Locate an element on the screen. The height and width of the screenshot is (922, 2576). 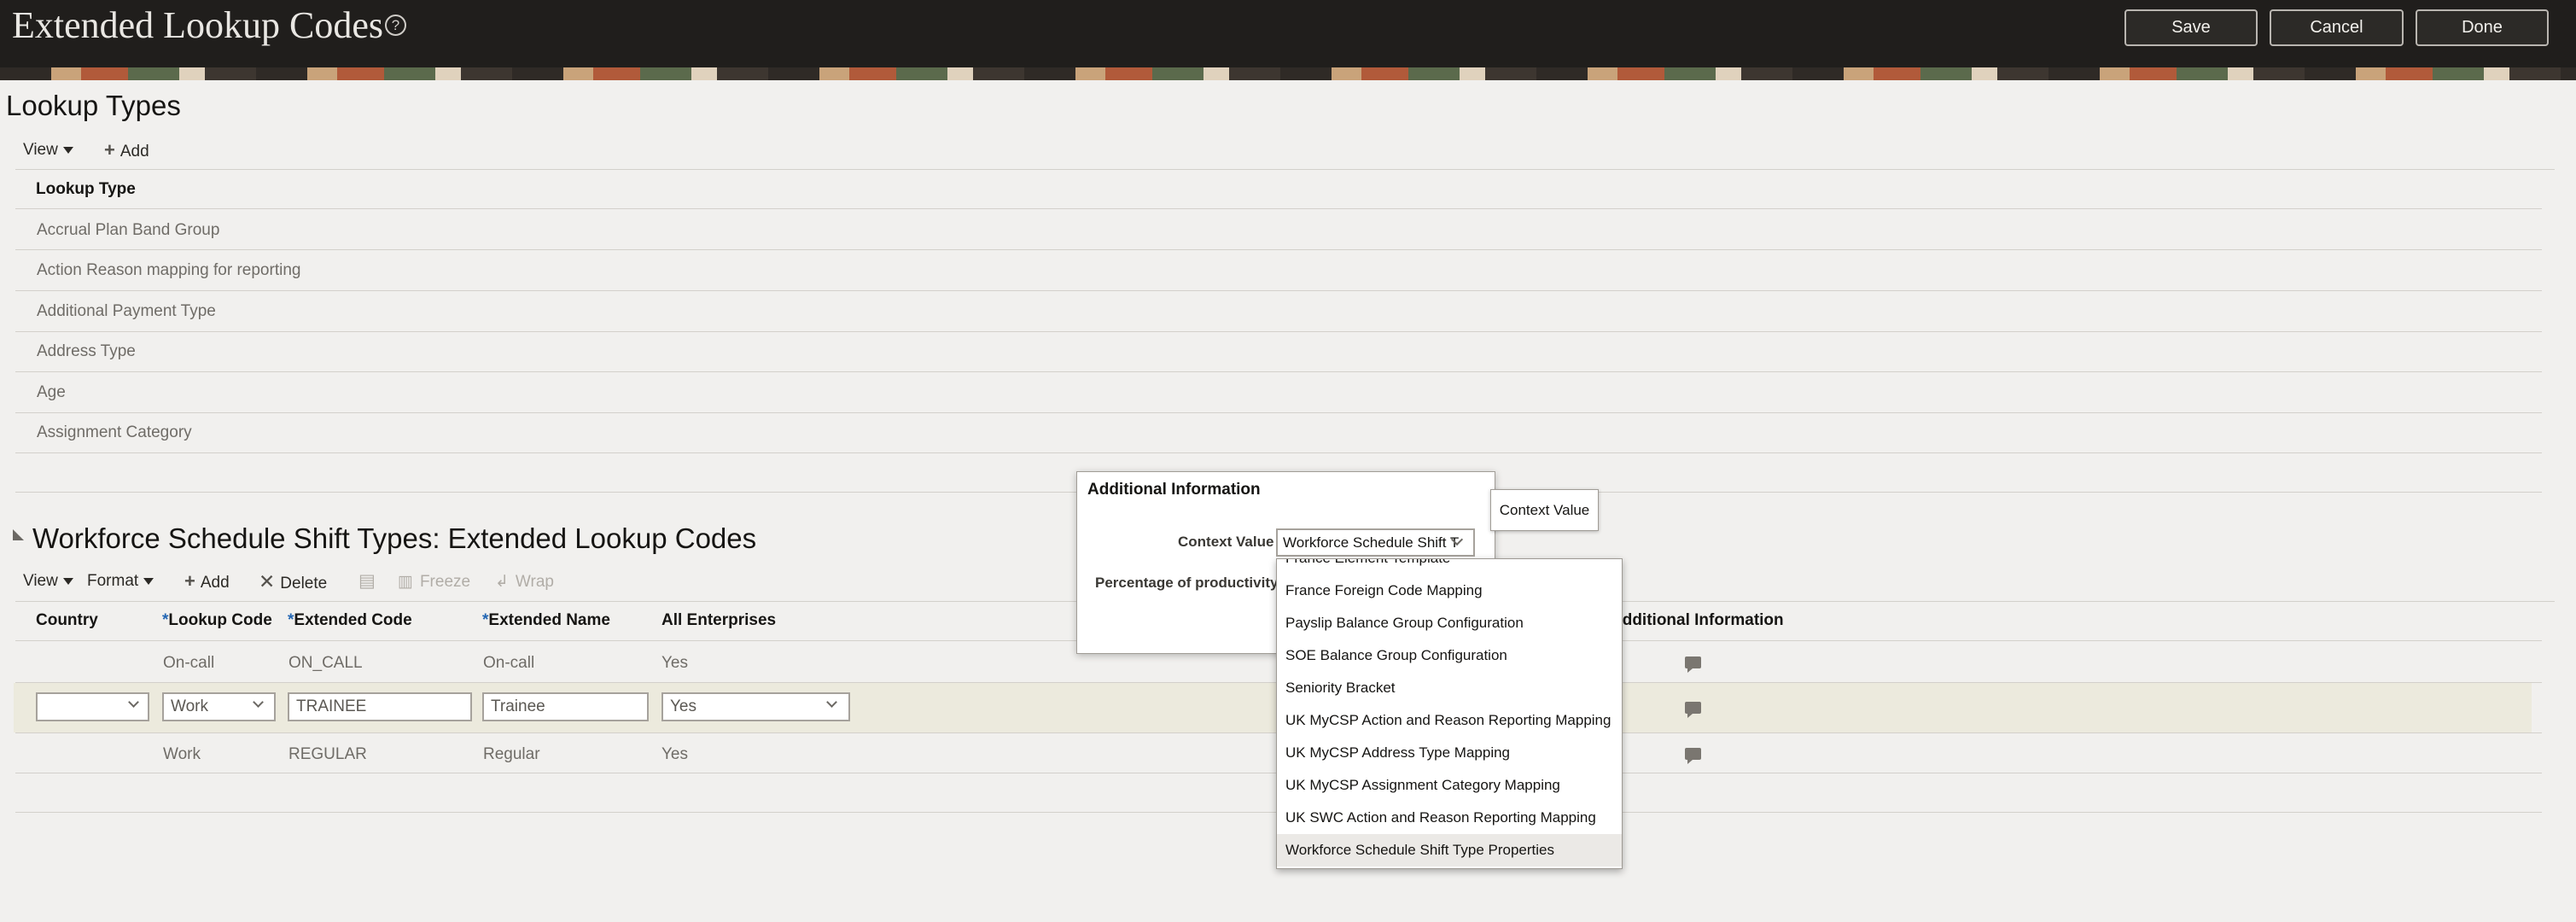
codes-format-menu: Format is located at coordinates (120, 581).